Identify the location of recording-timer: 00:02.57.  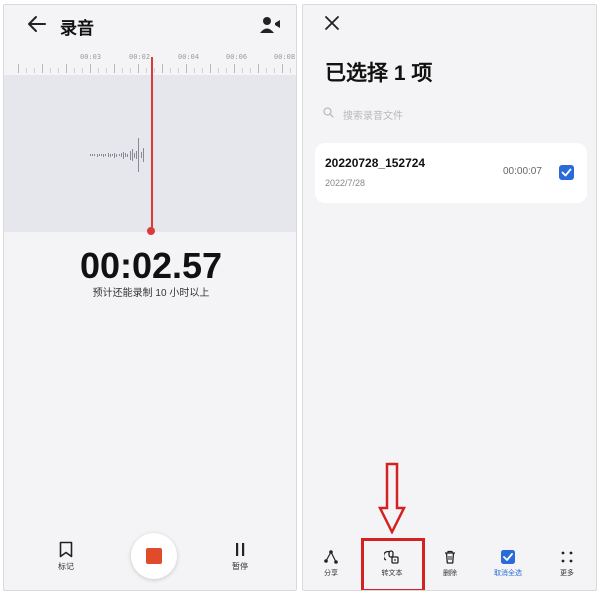
(151, 265).